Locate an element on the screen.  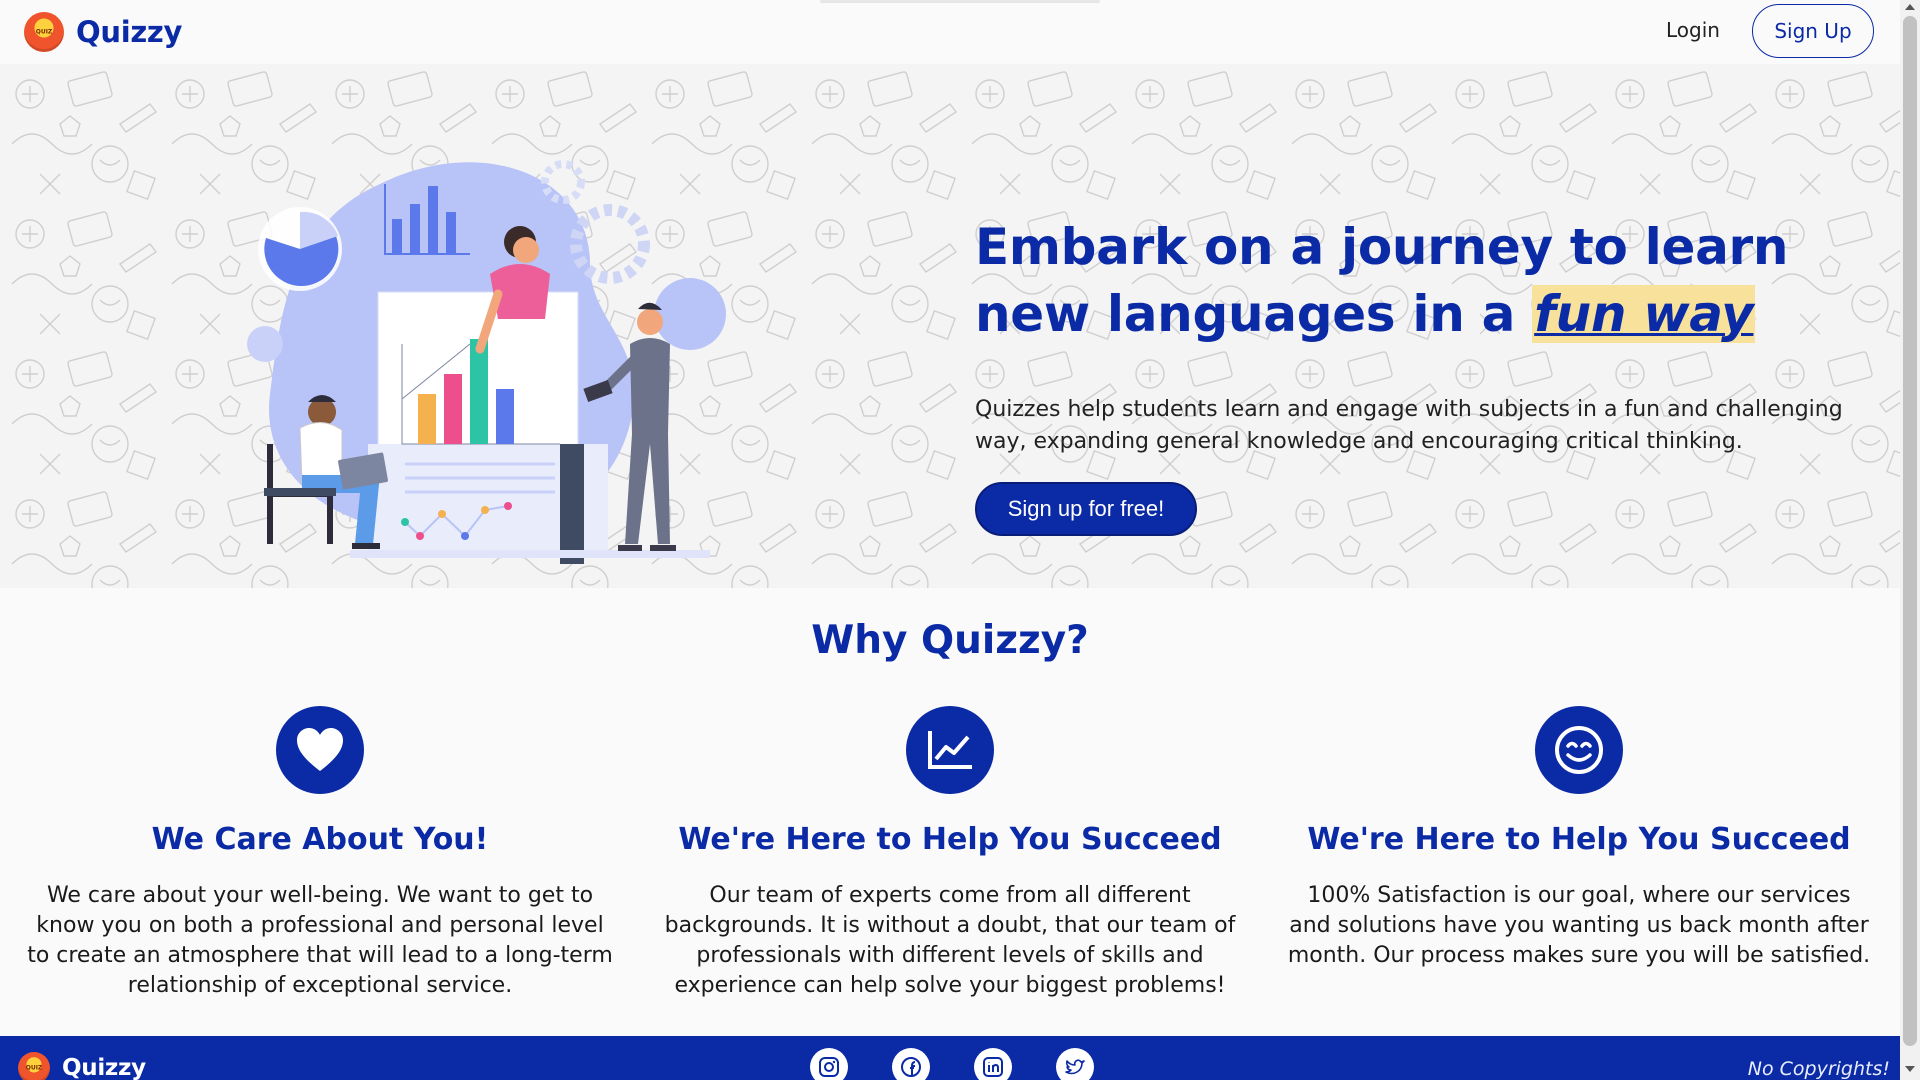
hero-illustration is located at coordinates (486, 362).